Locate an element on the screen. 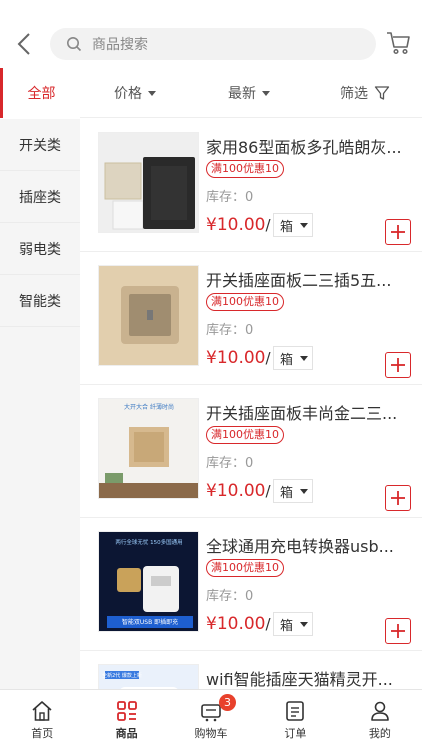 The image size is (422, 750). sort-price: 价格 is located at coordinates (135, 93).